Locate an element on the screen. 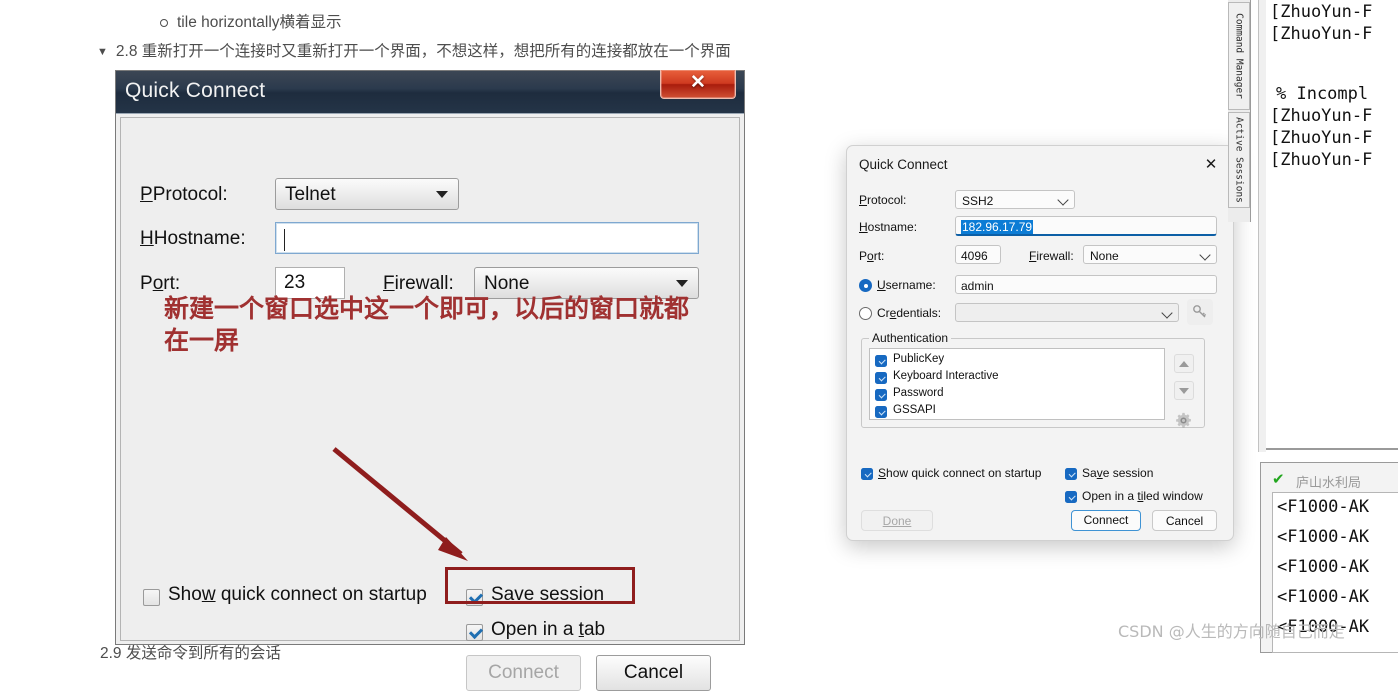 Image resolution: width=1398 pixels, height=691 pixels. win7-title-bar: Quick Connect ✕ is located at coordinates (430, 92).